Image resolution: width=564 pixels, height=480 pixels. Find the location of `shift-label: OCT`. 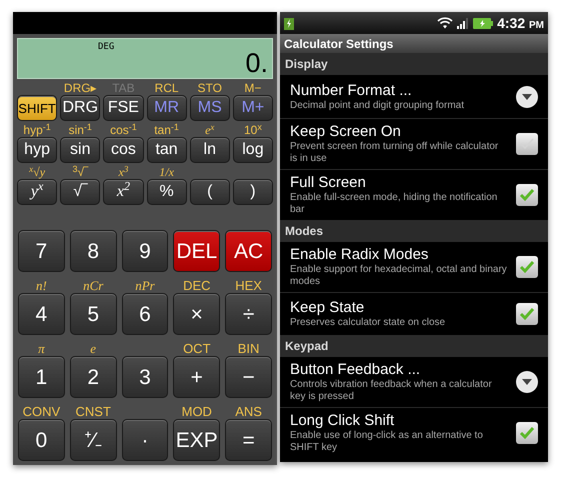

shift-label: OCT is located at coordinates (197, 348).